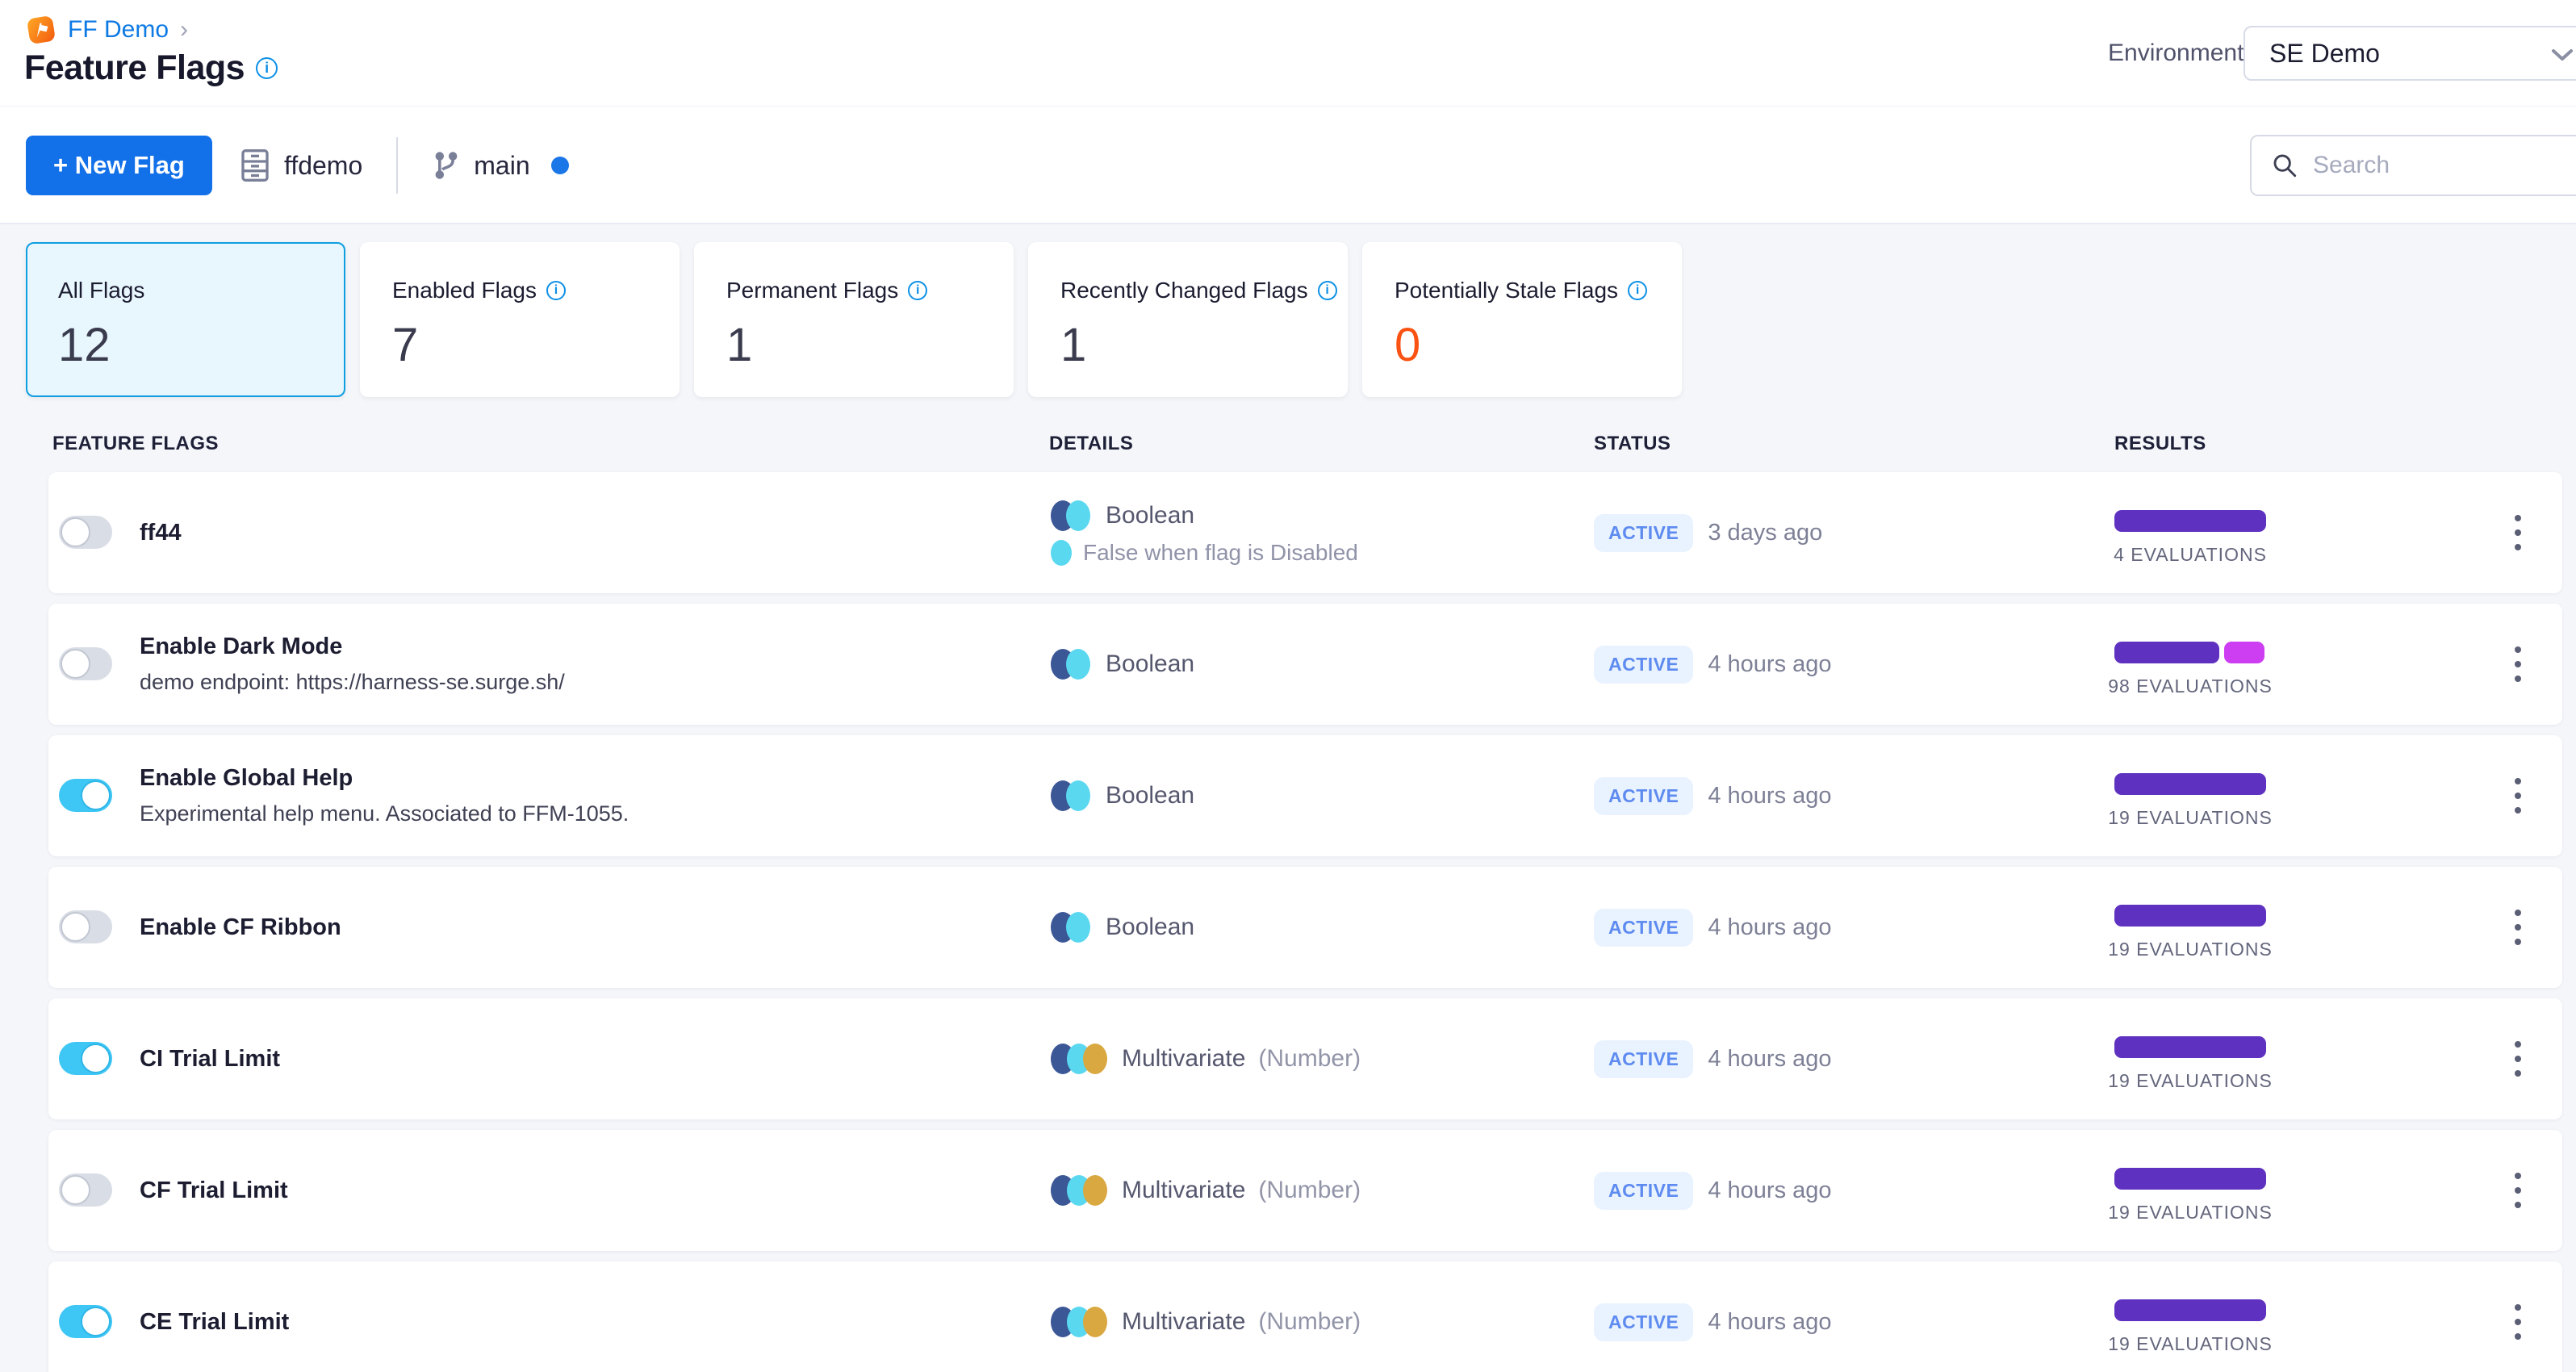 Image resolution: width=2576 pixels, height=1372 pixels. I want to click on card-all-flags: All Flags 12, so click(185, 319).